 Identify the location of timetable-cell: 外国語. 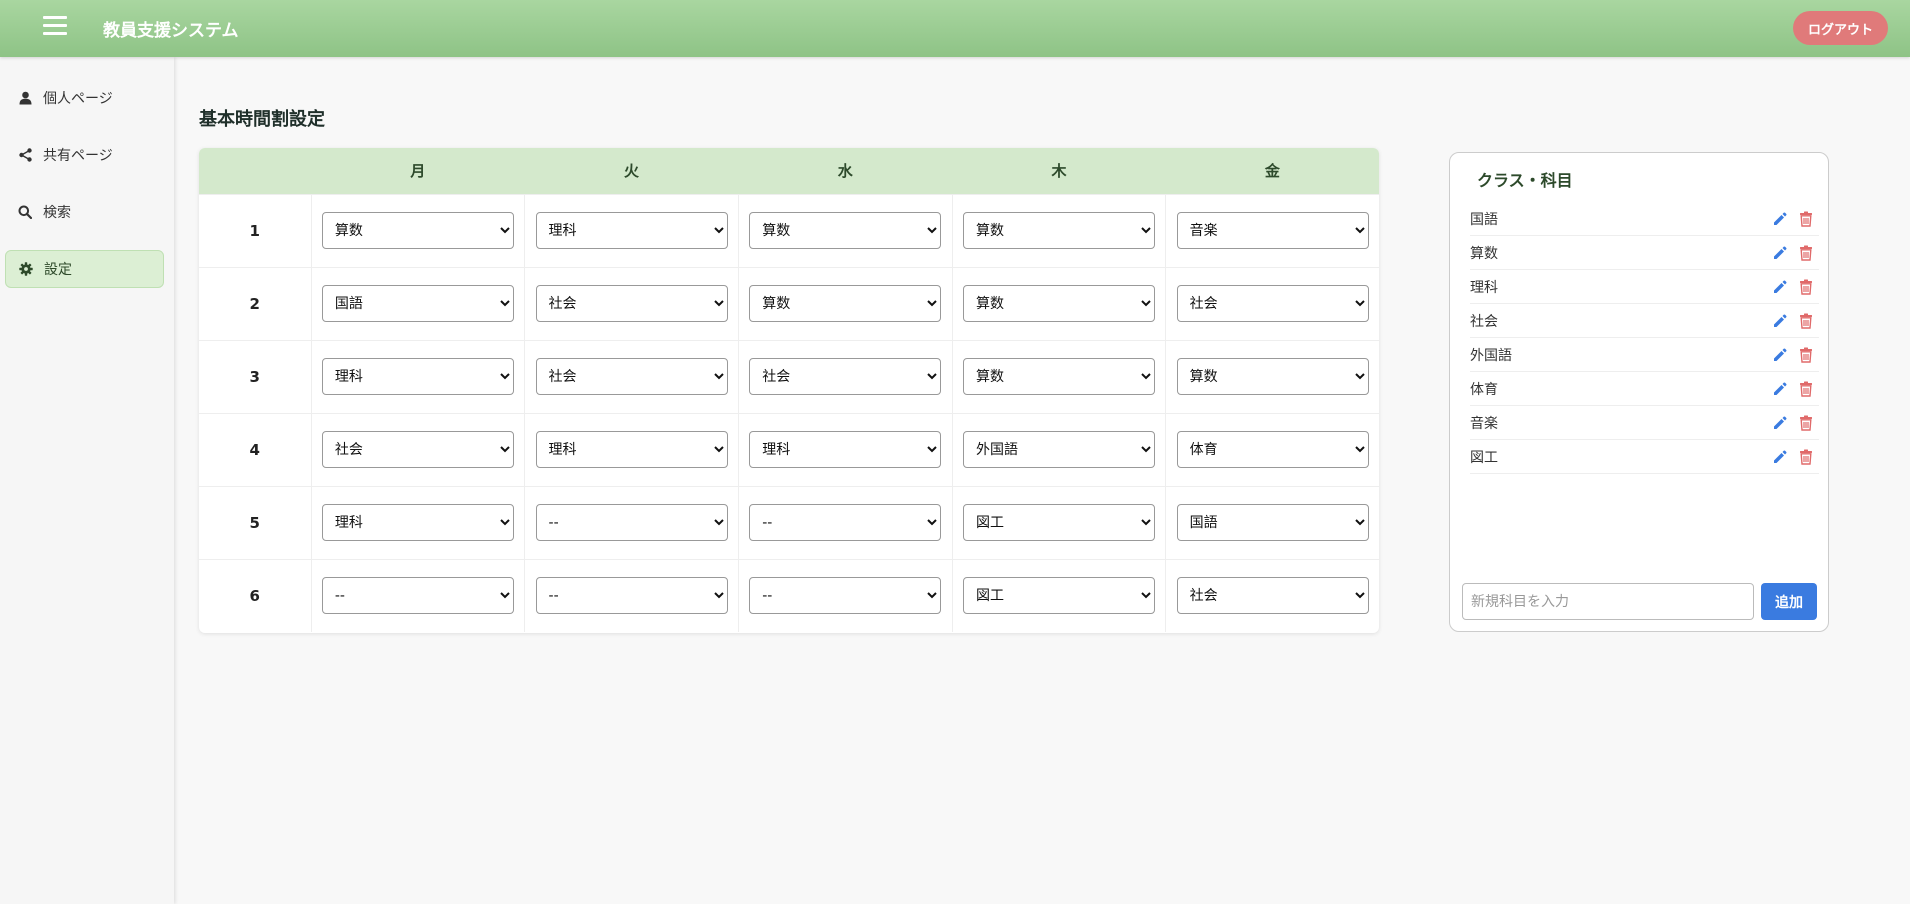
(1058, 449).